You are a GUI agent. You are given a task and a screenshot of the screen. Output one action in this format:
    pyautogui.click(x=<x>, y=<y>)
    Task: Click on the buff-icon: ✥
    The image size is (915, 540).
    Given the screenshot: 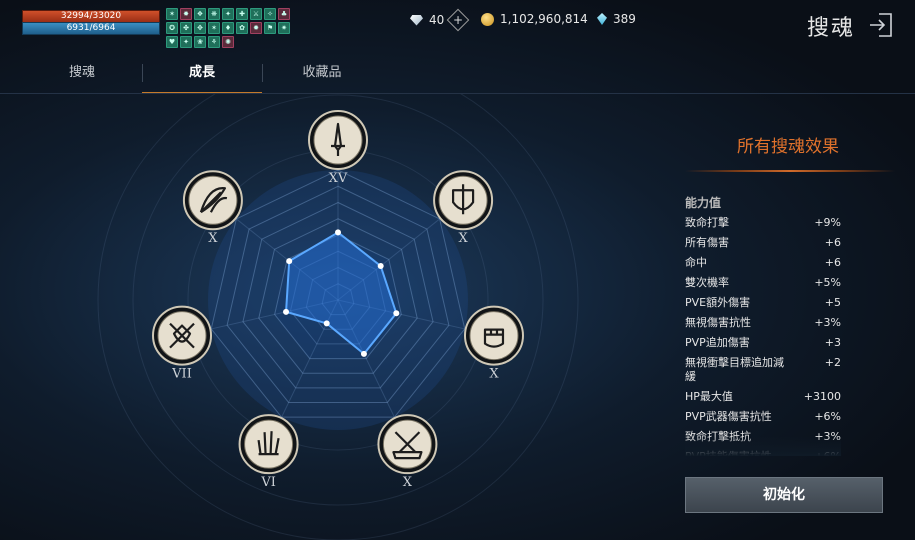 What is the action you would take?
    pyautogui.click(x=200, y=28)
    